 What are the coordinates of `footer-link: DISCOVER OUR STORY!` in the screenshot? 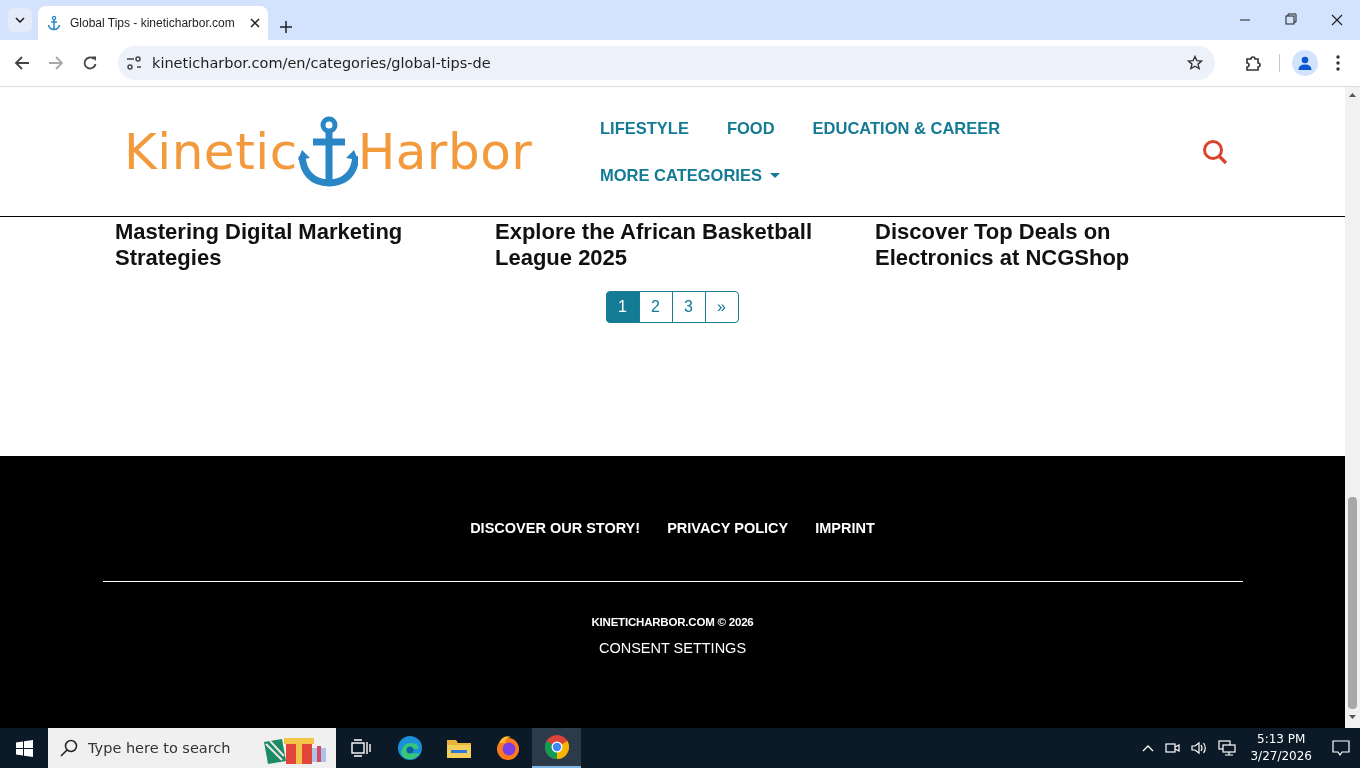 It's located at (555, 528).